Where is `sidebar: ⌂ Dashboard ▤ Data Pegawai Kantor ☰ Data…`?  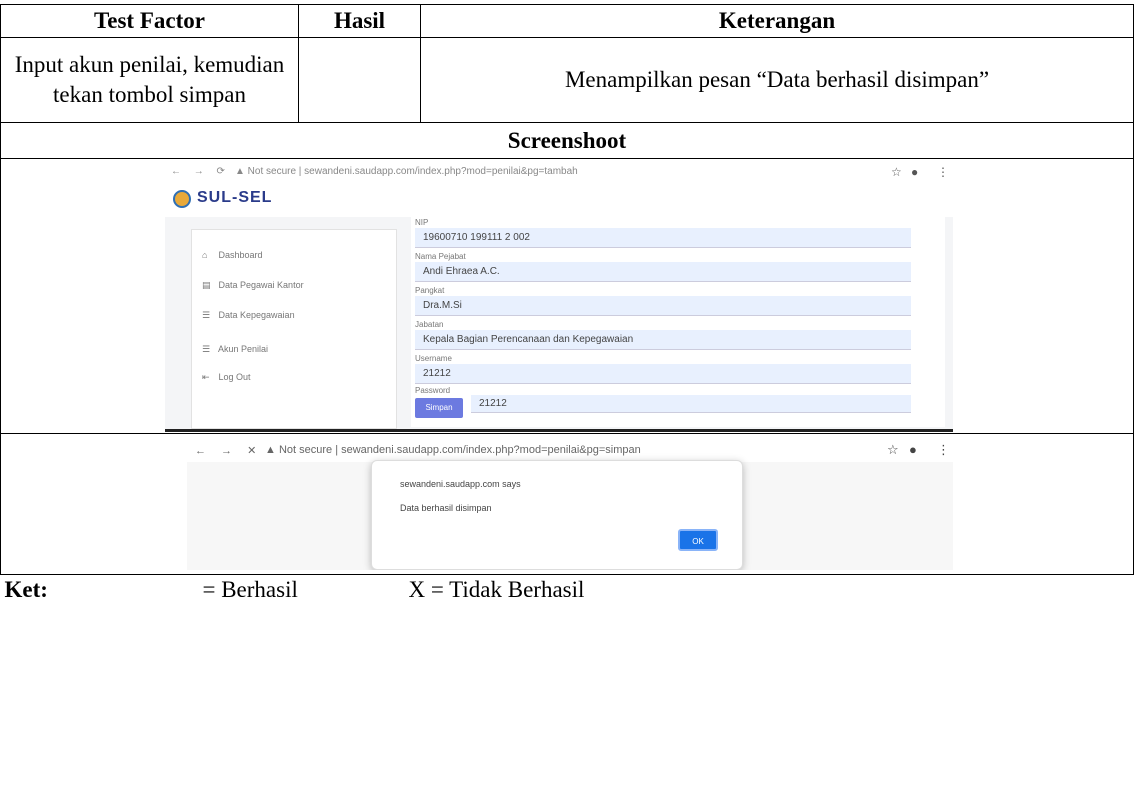
sidebar: ⌂ Dashboard ▤ Data Pegawai Kantor ☰ Data… is located at coordinates (294, 329).